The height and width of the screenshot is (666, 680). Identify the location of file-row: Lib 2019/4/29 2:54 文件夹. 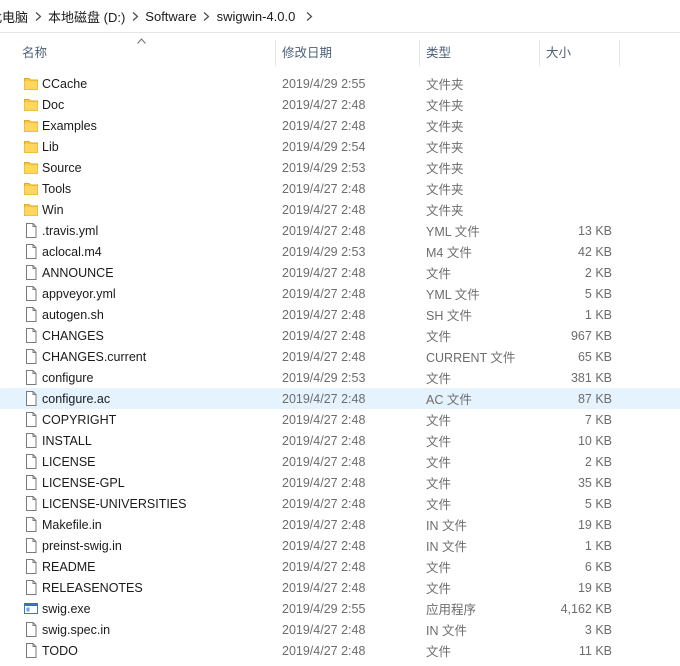
(340, 146).